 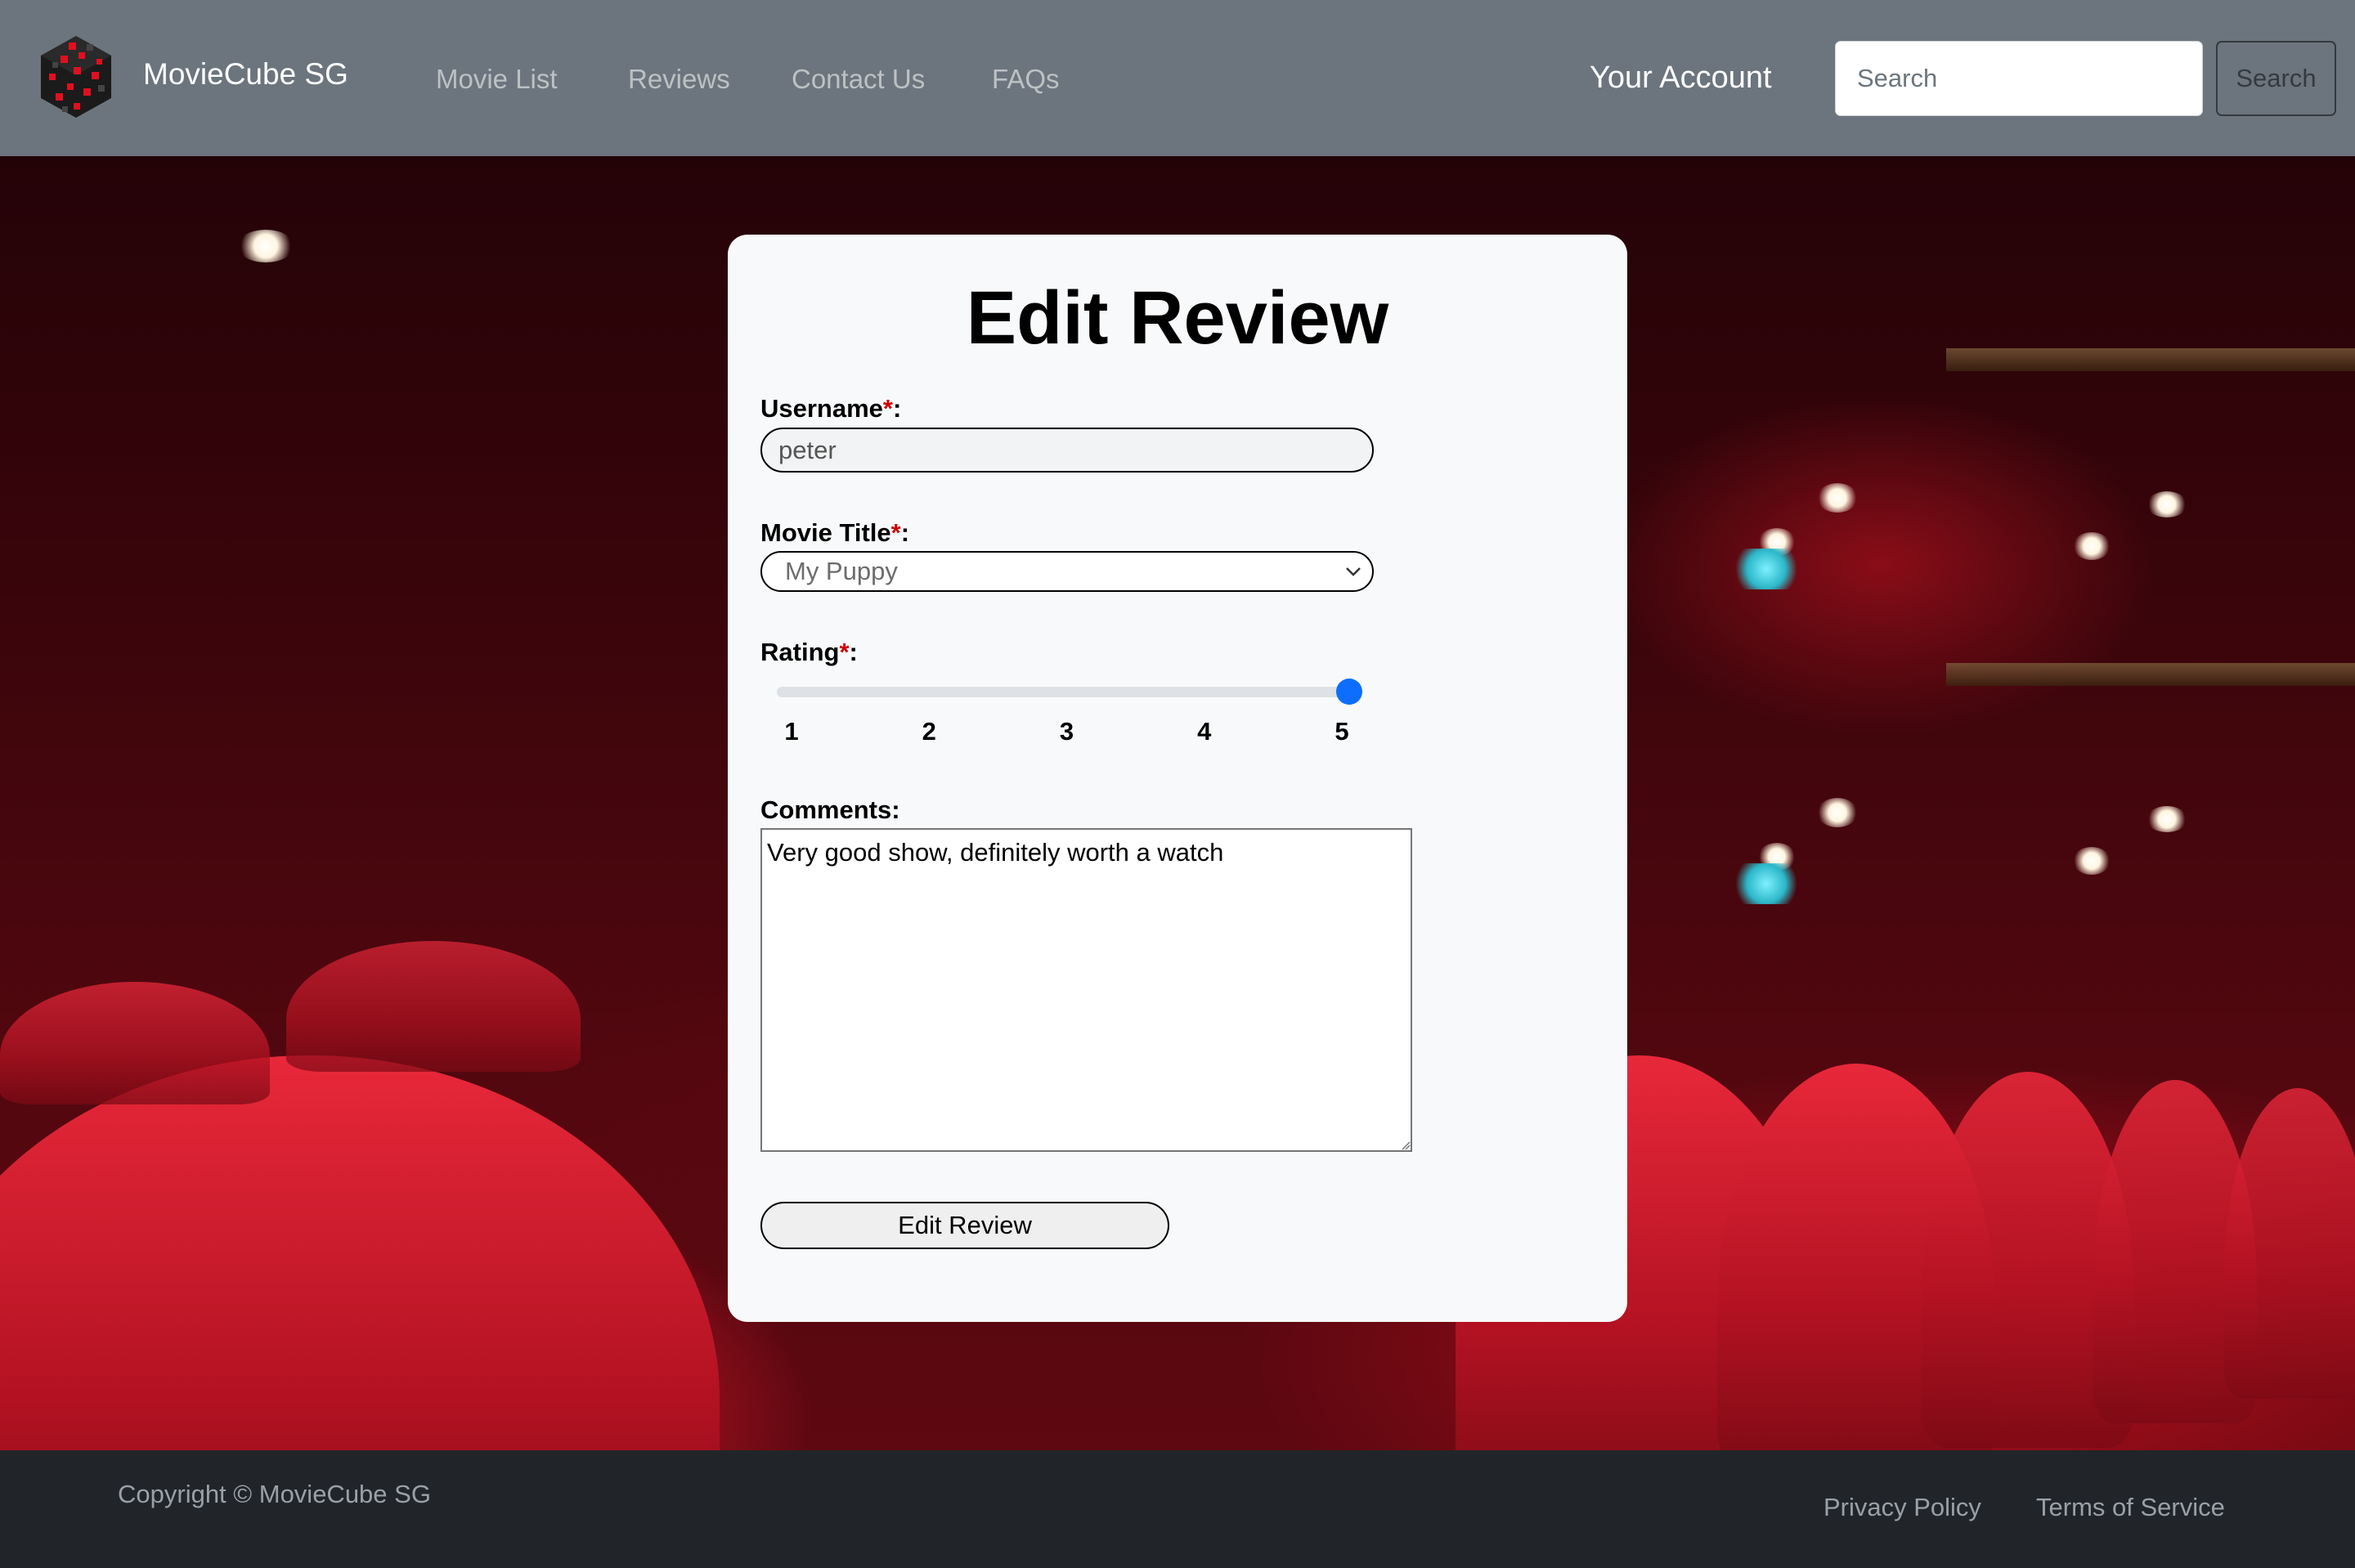 What do you see at coordinates (1204, 732) in the screenshot?
I see `rating-tick: 4` at bounding box center [1204, 732].